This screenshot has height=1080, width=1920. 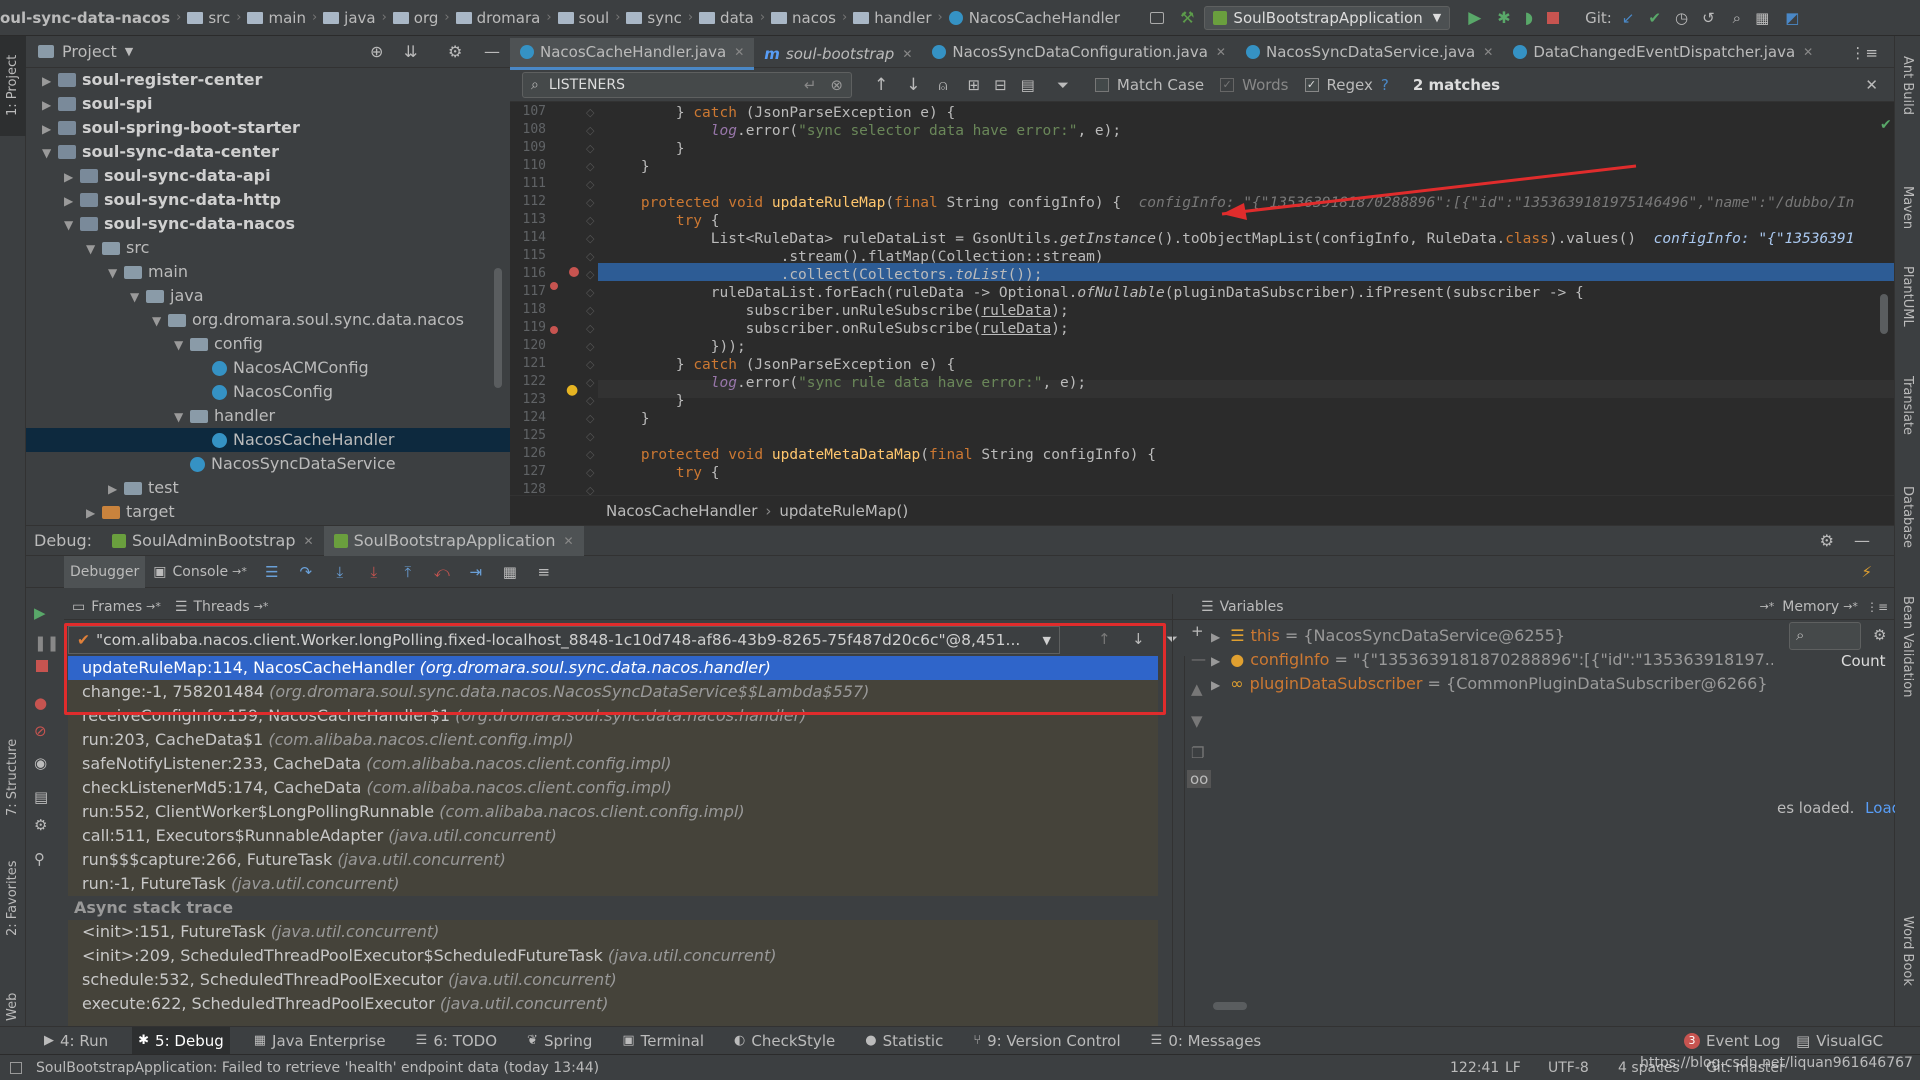 What do you see at coordinates (1825, 636) in the screenshot?
I see `memory-search-input: ⌕` at bounding box center [1825, 636].